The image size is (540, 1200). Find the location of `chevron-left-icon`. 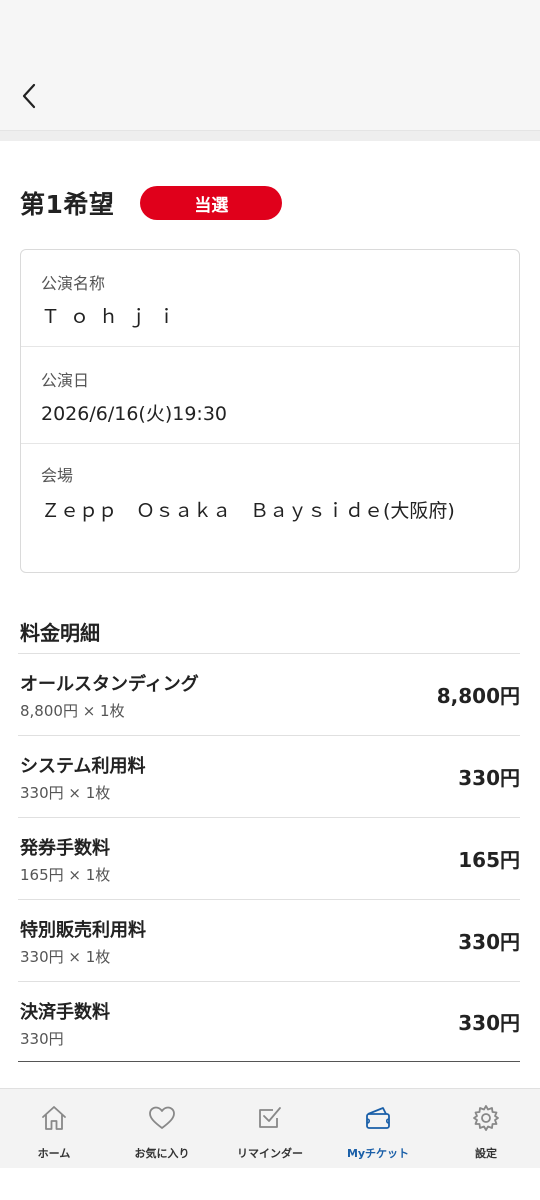

chevron-left-icon is located at coordinates (29, 96).